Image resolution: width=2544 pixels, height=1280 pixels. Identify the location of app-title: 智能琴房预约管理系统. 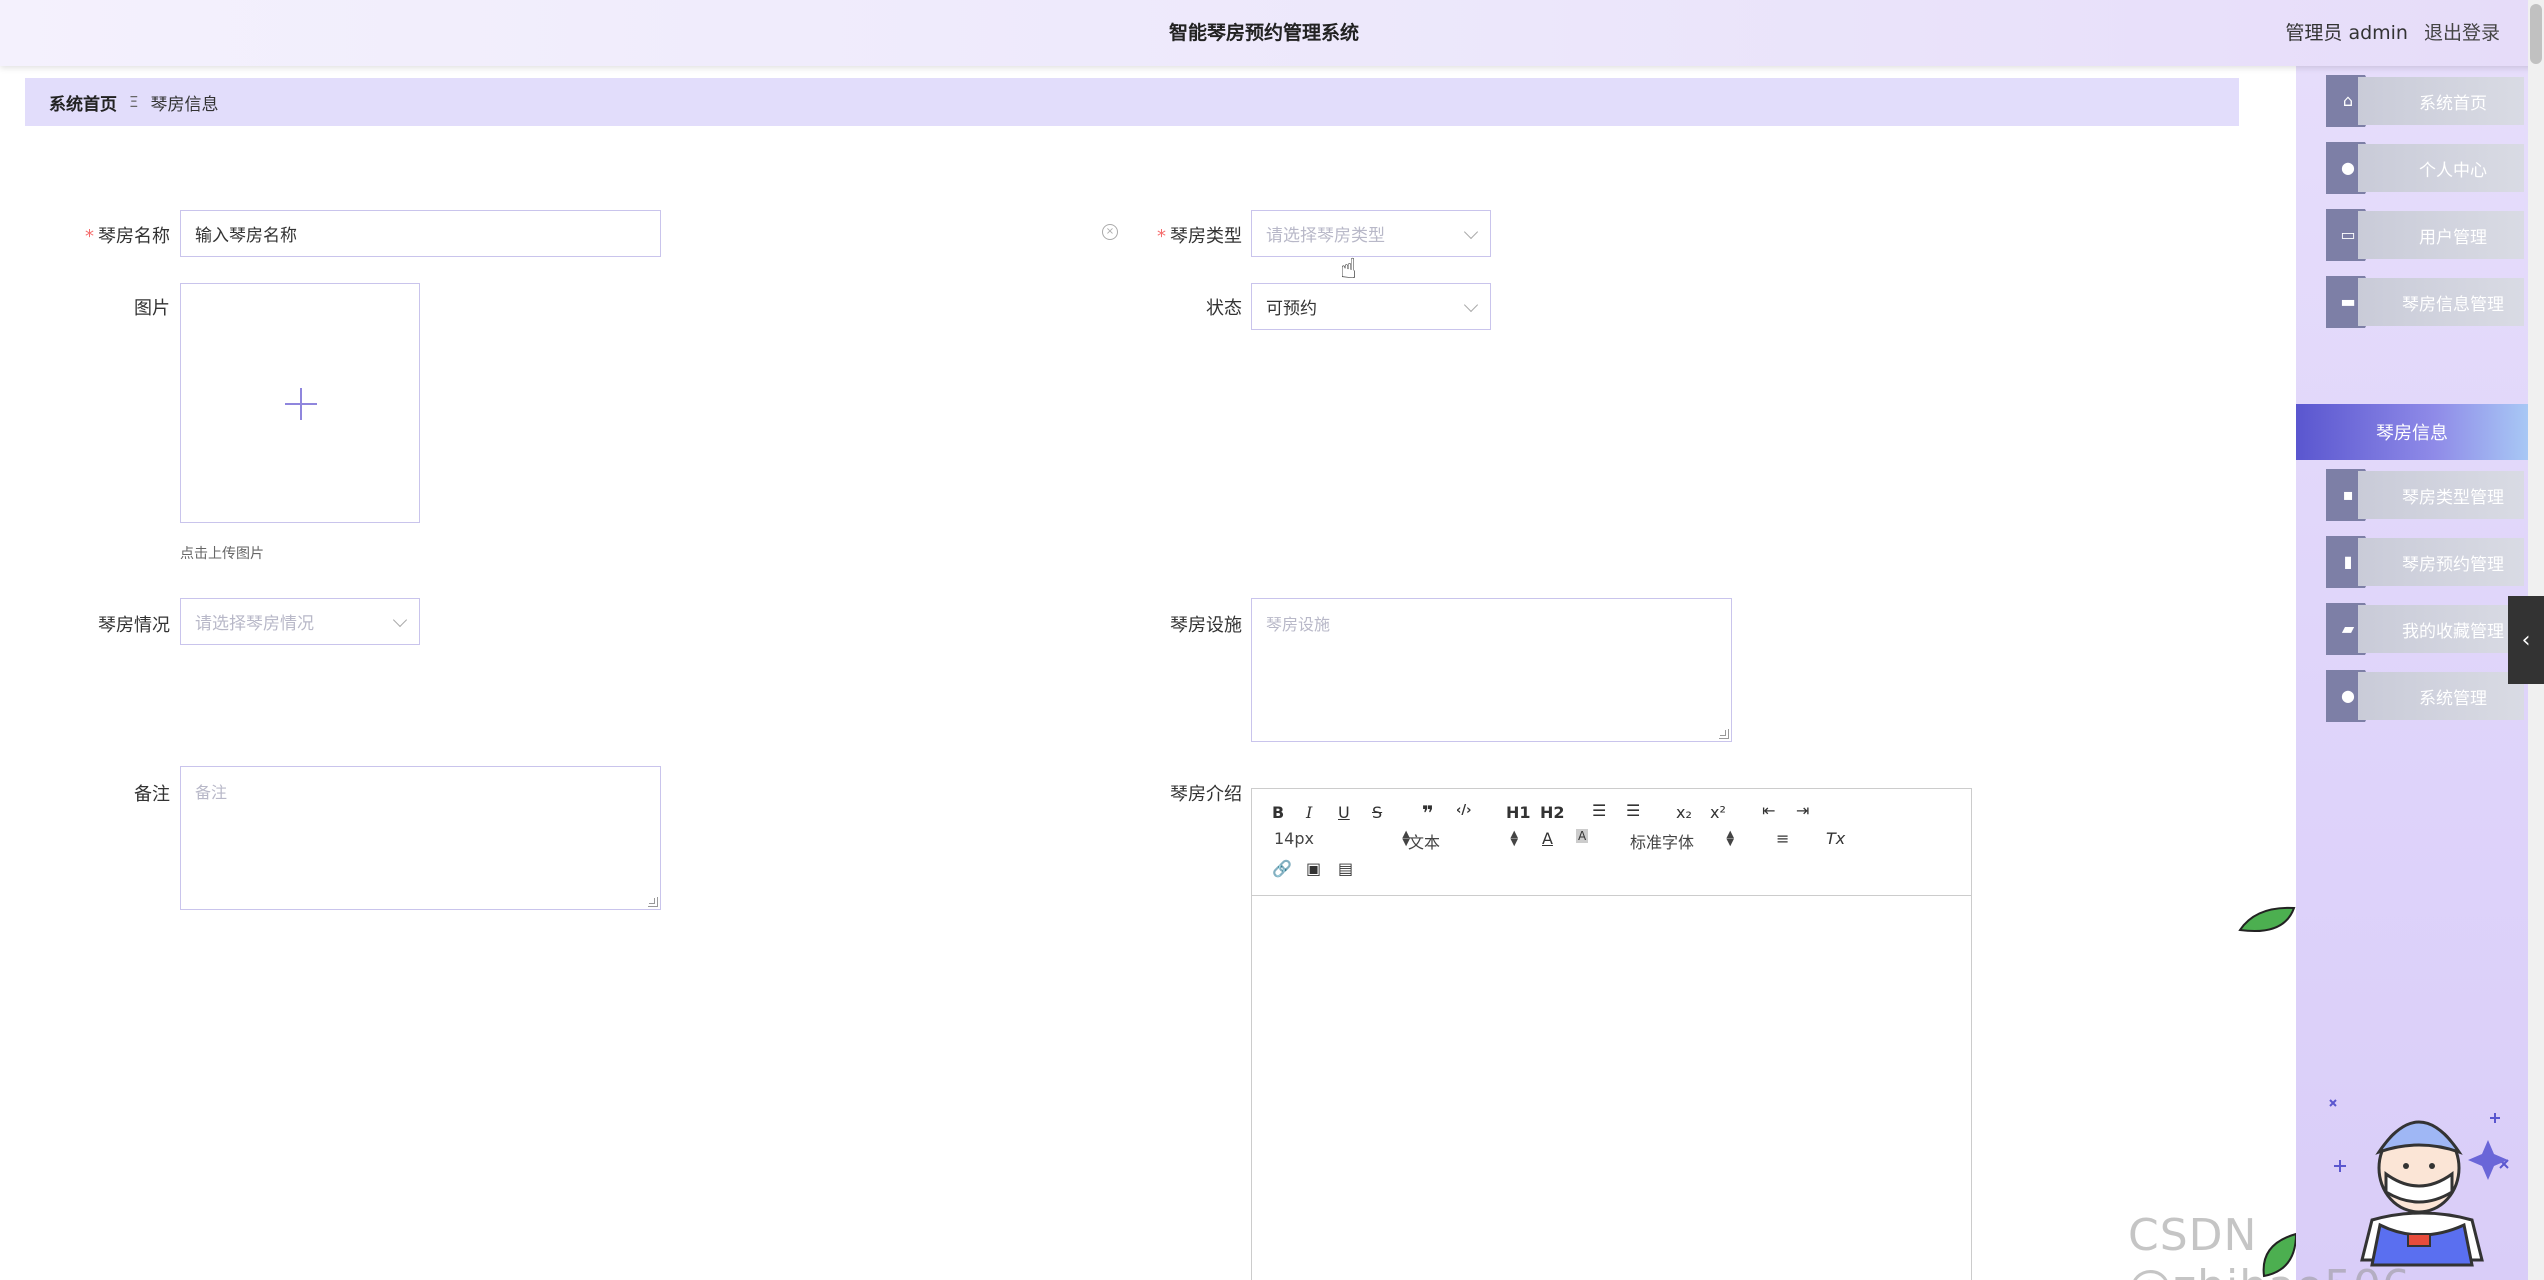
(1263, 33).